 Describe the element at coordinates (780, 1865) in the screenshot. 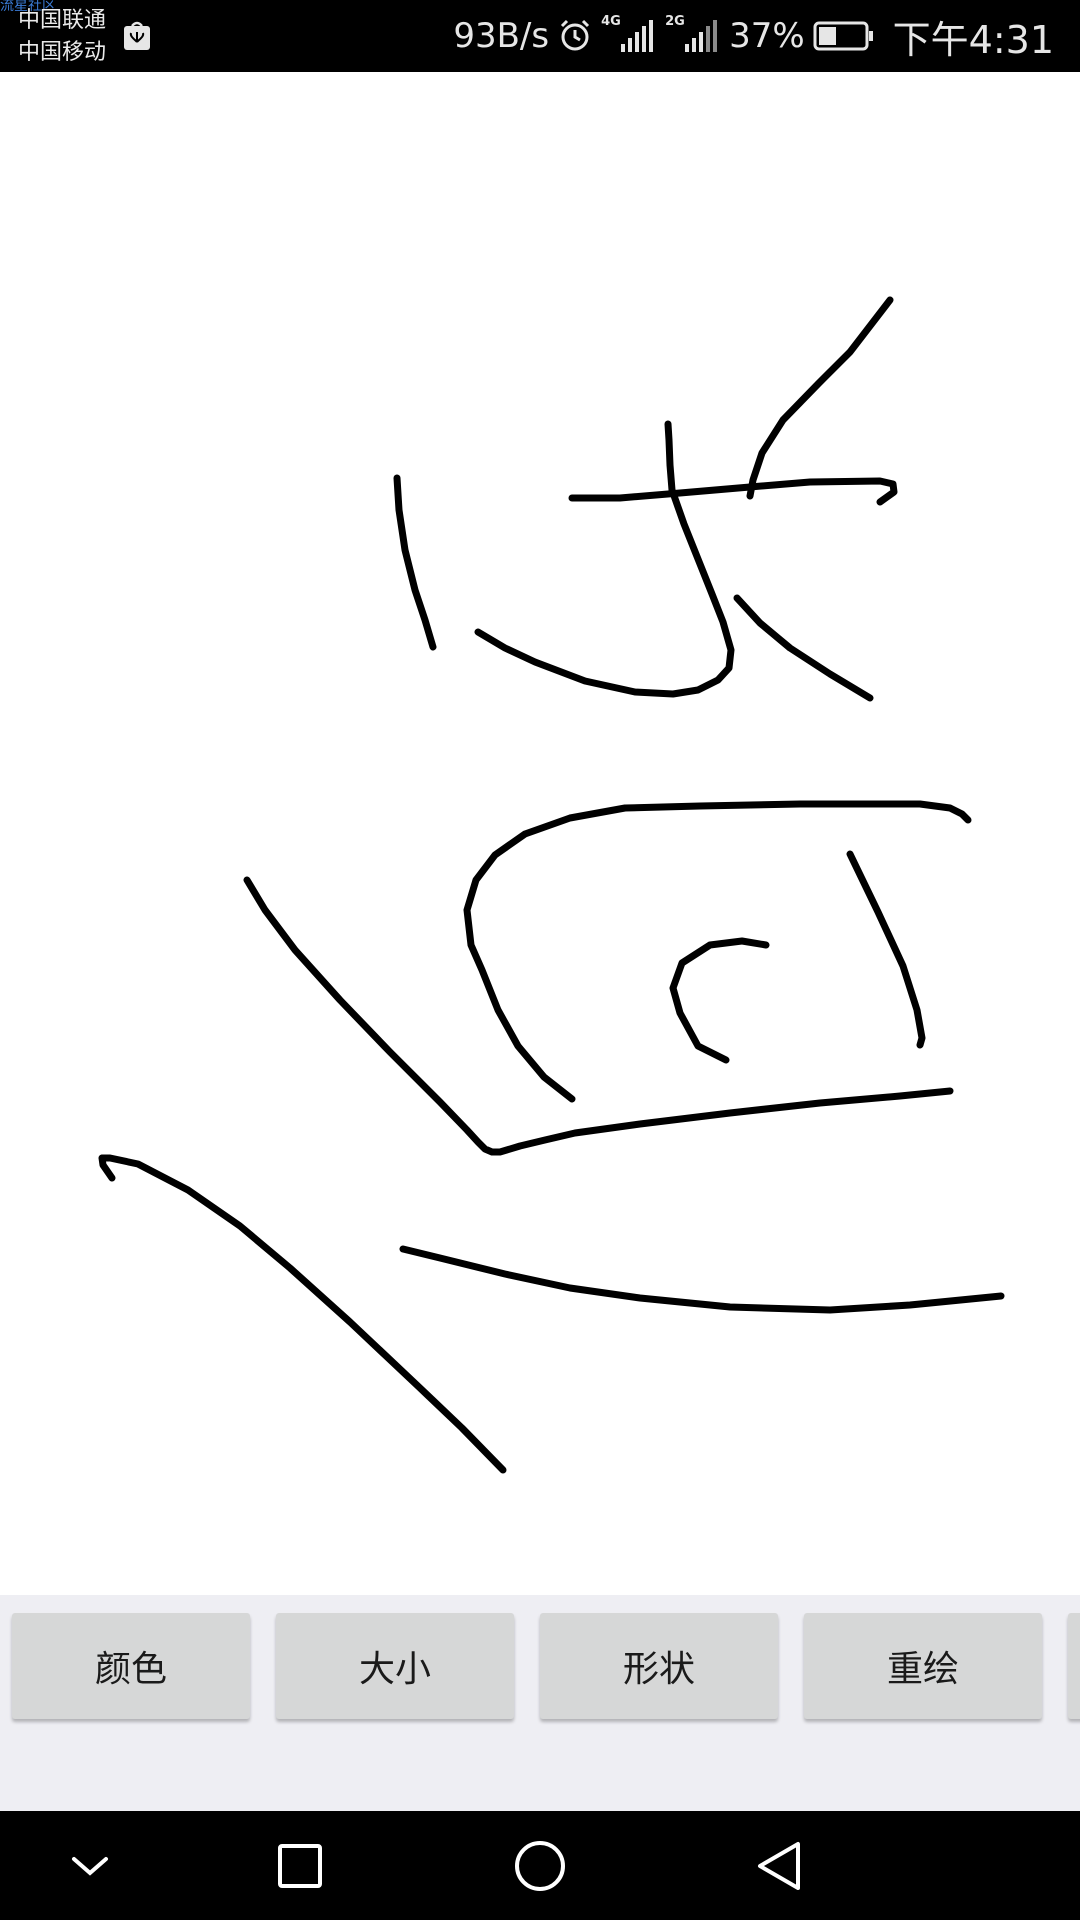

I see `back-triangle-icon` at that location.